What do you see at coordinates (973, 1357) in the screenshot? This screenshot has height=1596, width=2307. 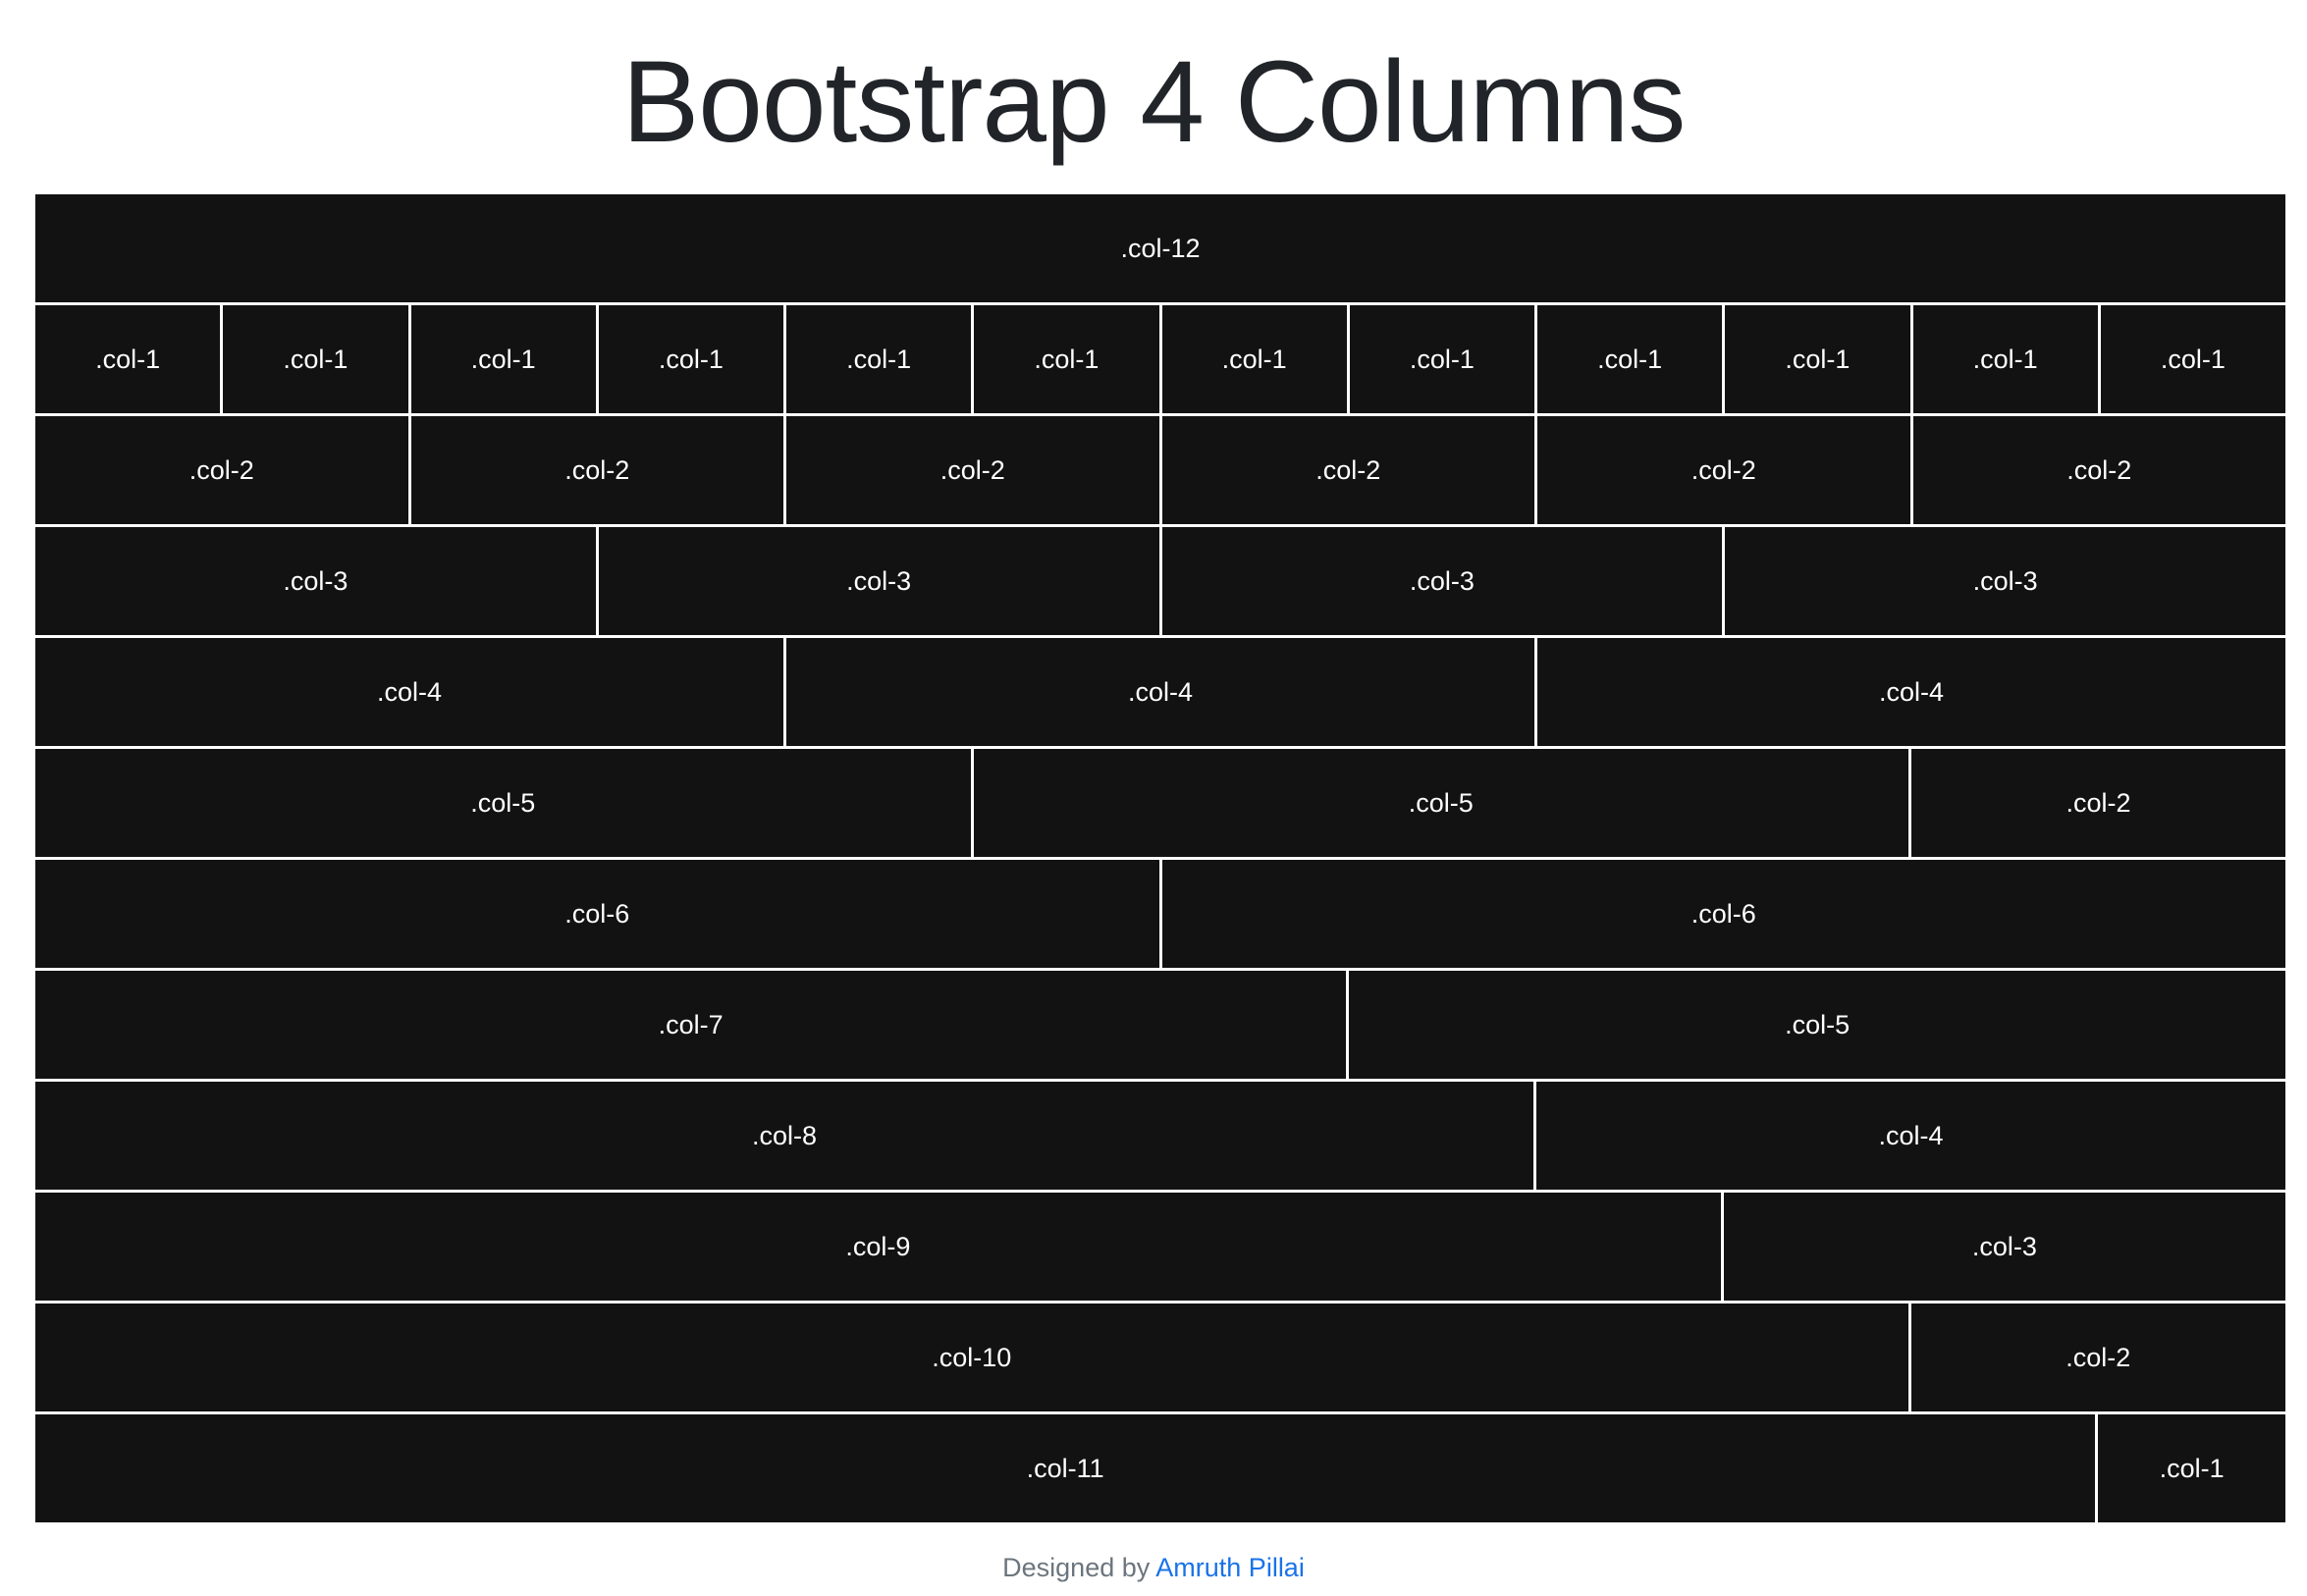 I see `grid-cell-col-10: .col-10` at bounding box center [973, 1357].